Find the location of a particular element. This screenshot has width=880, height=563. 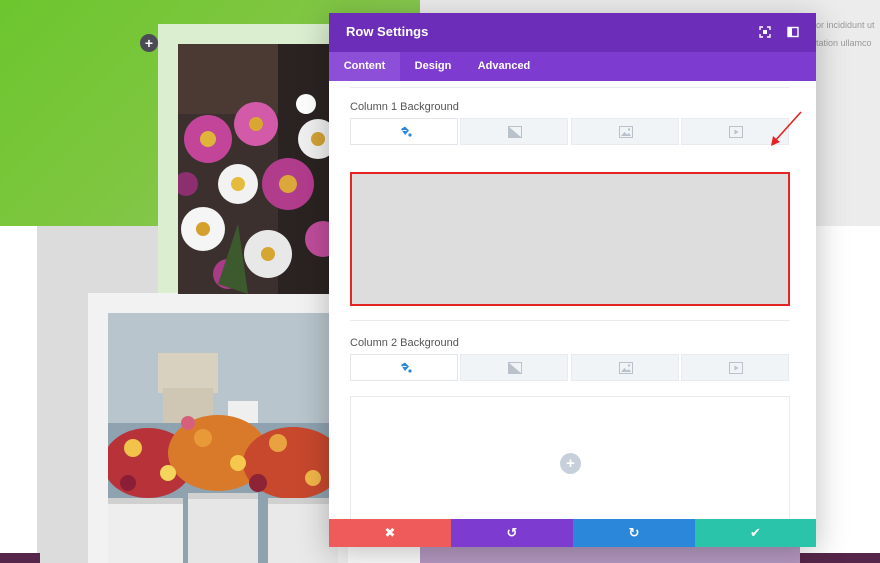

column-1-background-label: Column 1 Background is located at coordinates (404, 107).